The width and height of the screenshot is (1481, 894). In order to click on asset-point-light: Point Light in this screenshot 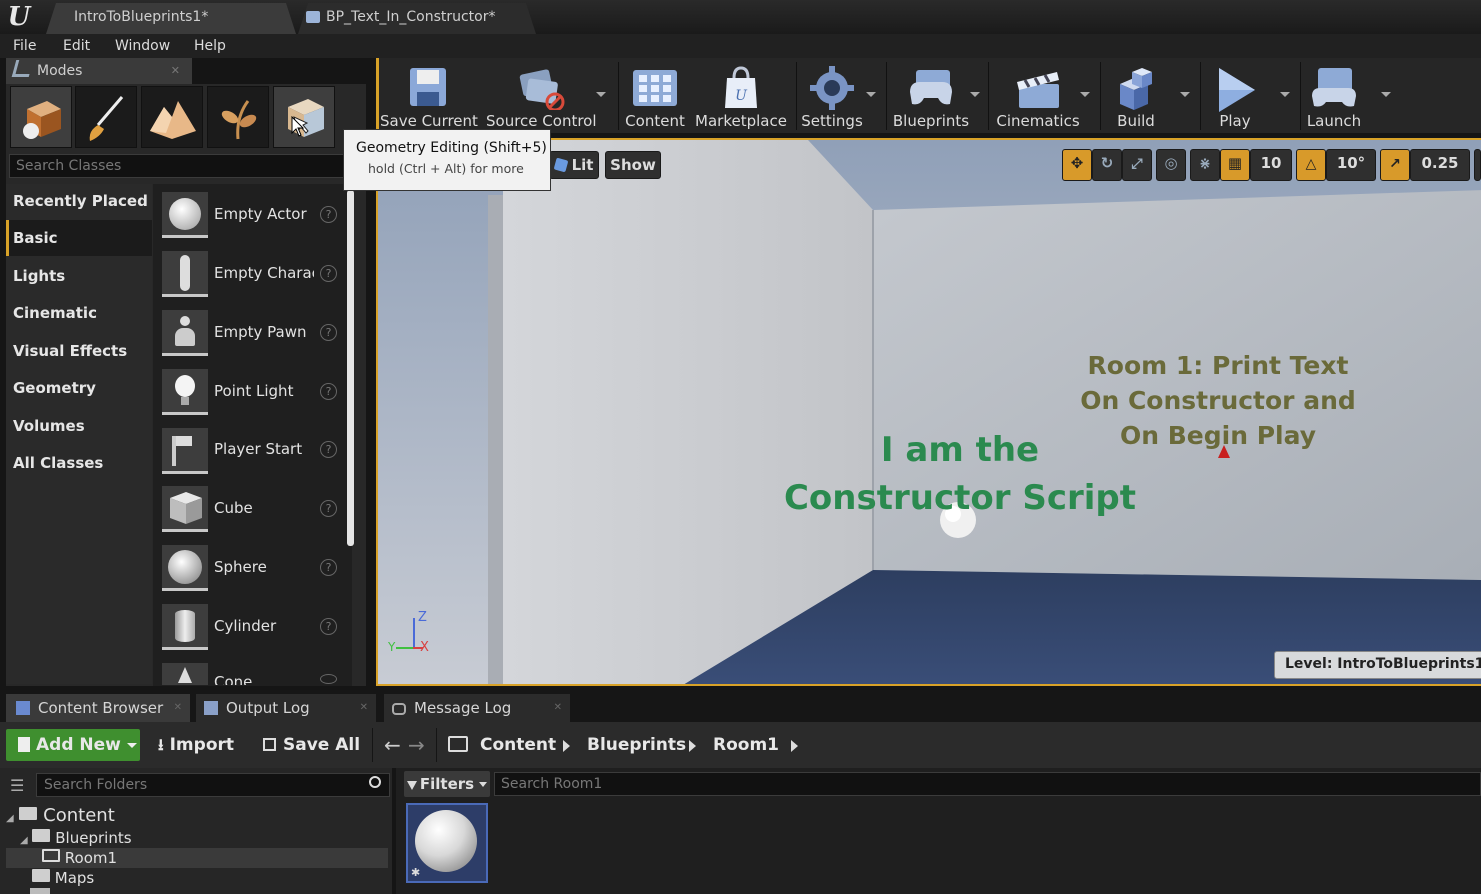, I will do `click(264, 391)`.